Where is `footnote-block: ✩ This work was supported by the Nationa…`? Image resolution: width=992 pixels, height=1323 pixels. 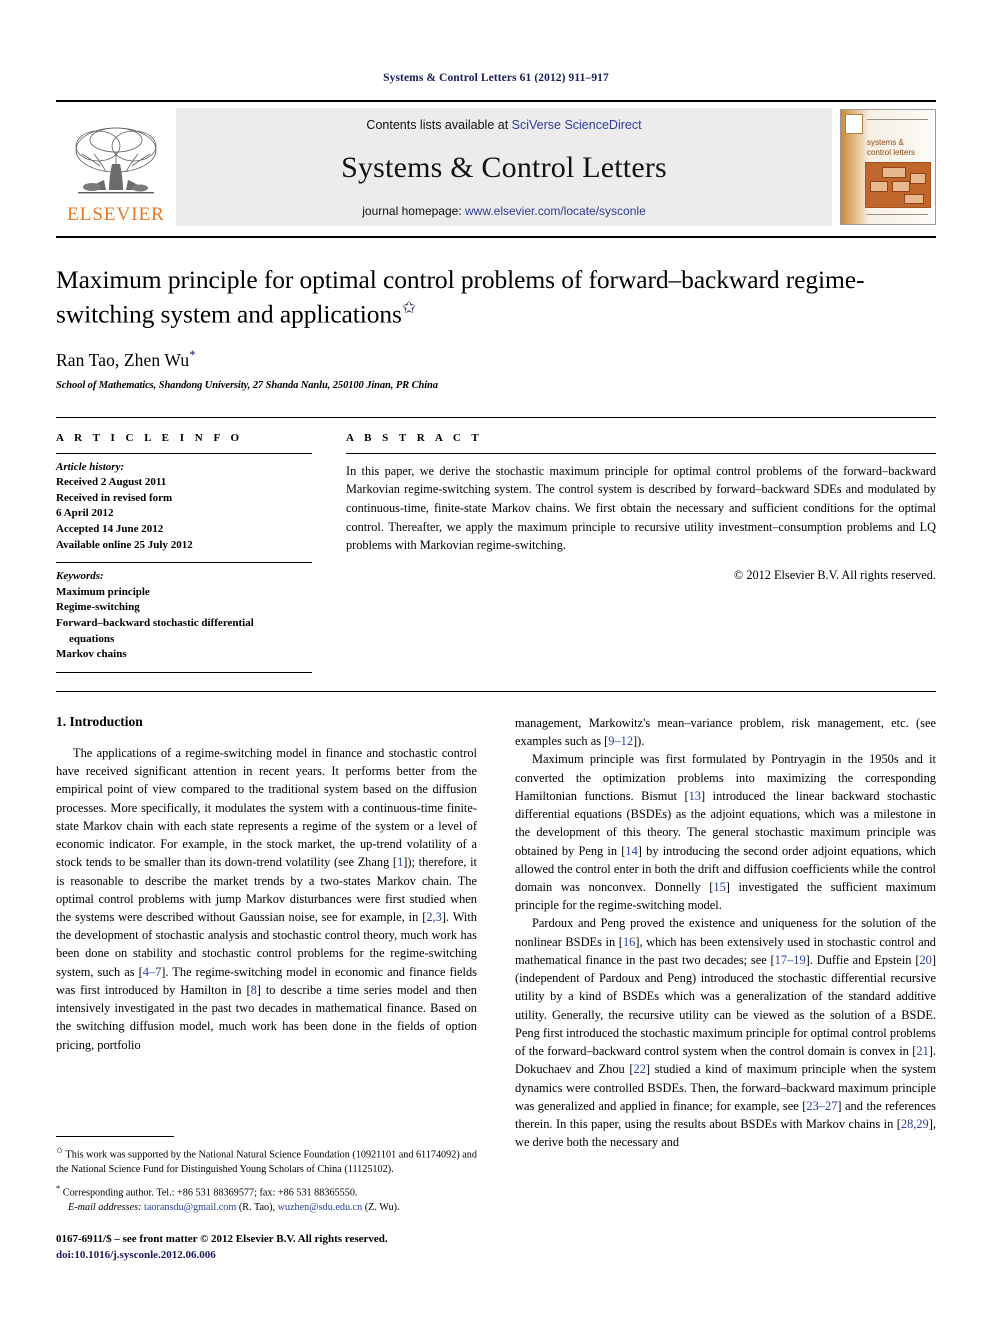 footnote-block: ✩ This work was supported by the Nationa… is located at coordinates (266, 1176).